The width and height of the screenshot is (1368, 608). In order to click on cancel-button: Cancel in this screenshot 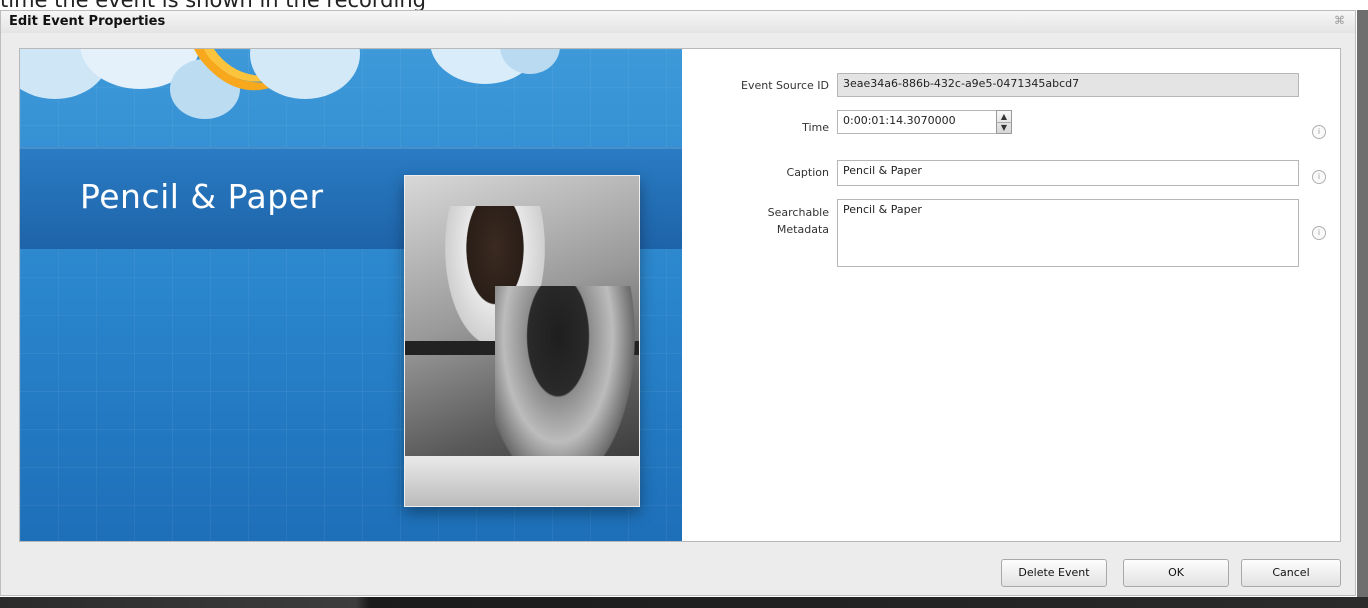, I will do `click(1291, 573)`.